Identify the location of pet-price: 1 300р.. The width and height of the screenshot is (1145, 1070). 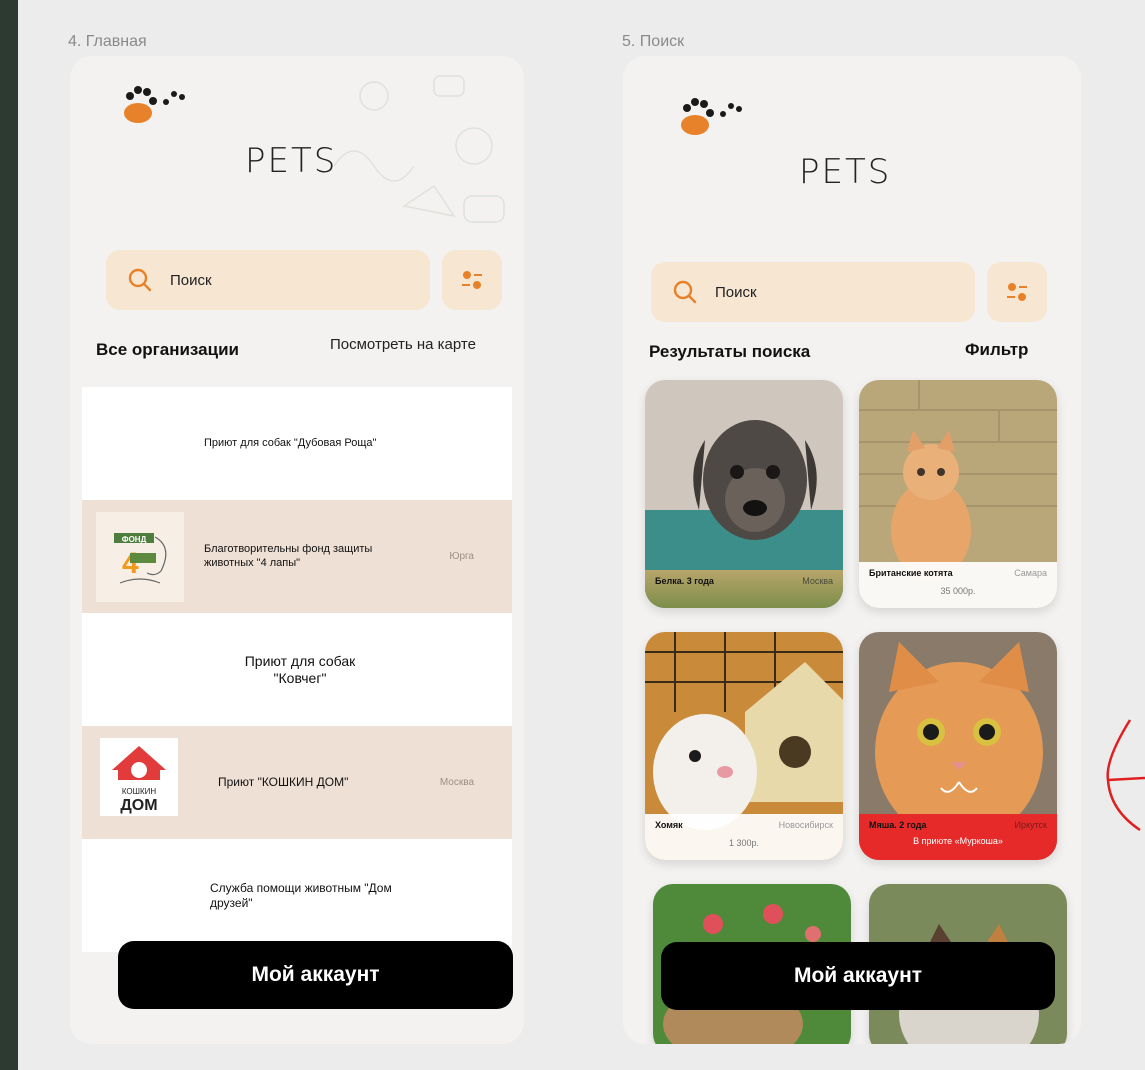
(744, 843).